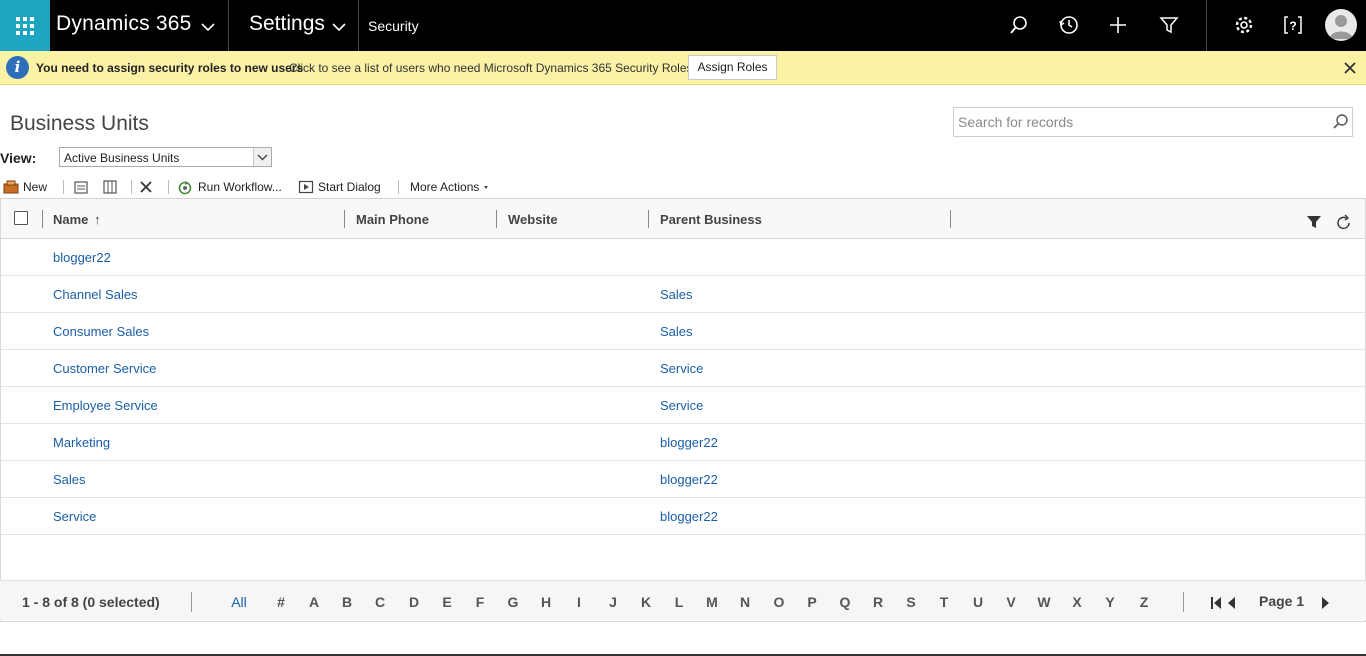 The height and width of the screenshot is (656, 1366). Describe the element at coordinates (1216, 603) in the screenshot. I see `first-page-icon` at that location.